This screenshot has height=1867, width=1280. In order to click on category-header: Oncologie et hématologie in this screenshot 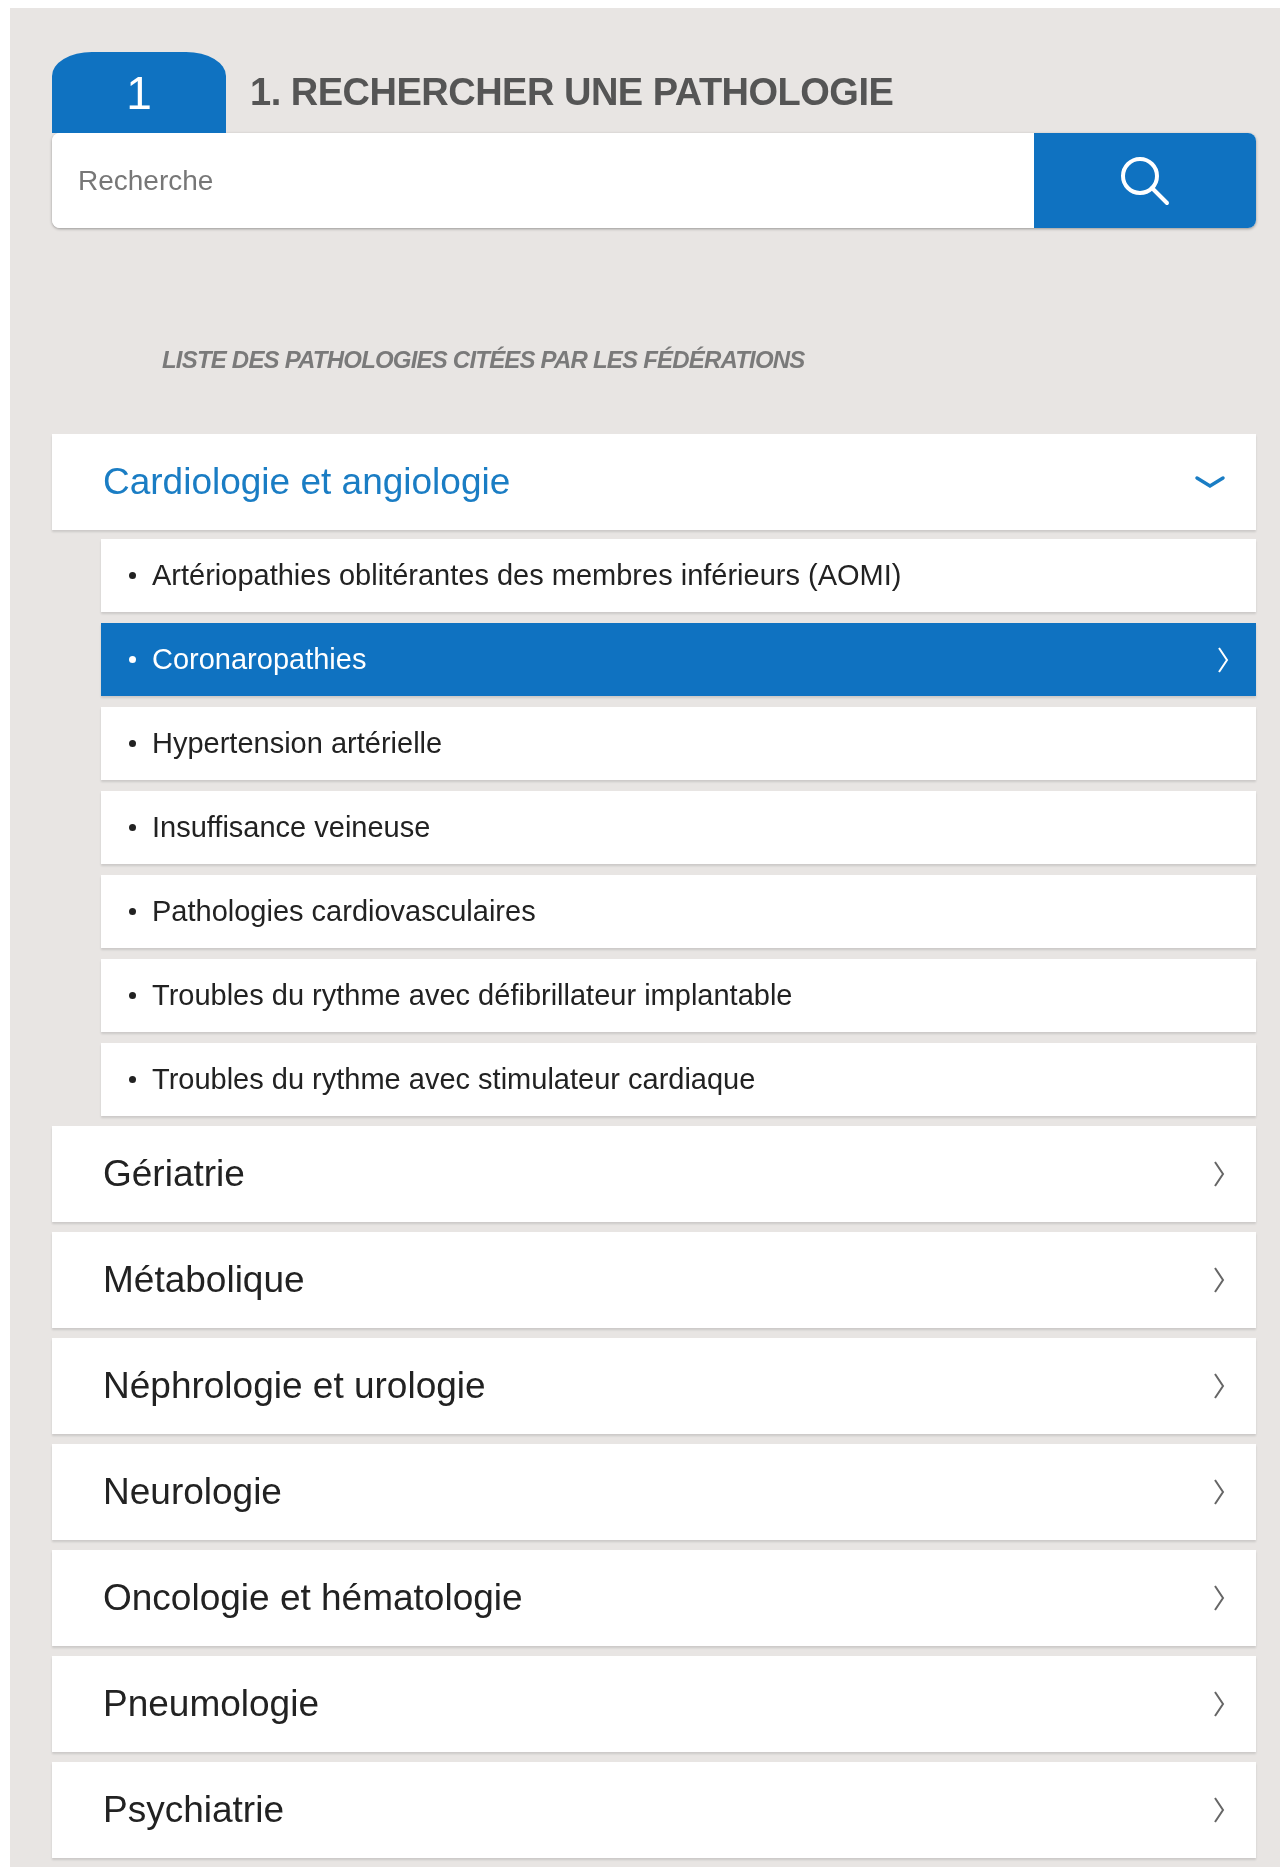, I will do `click(654, 1598)`.